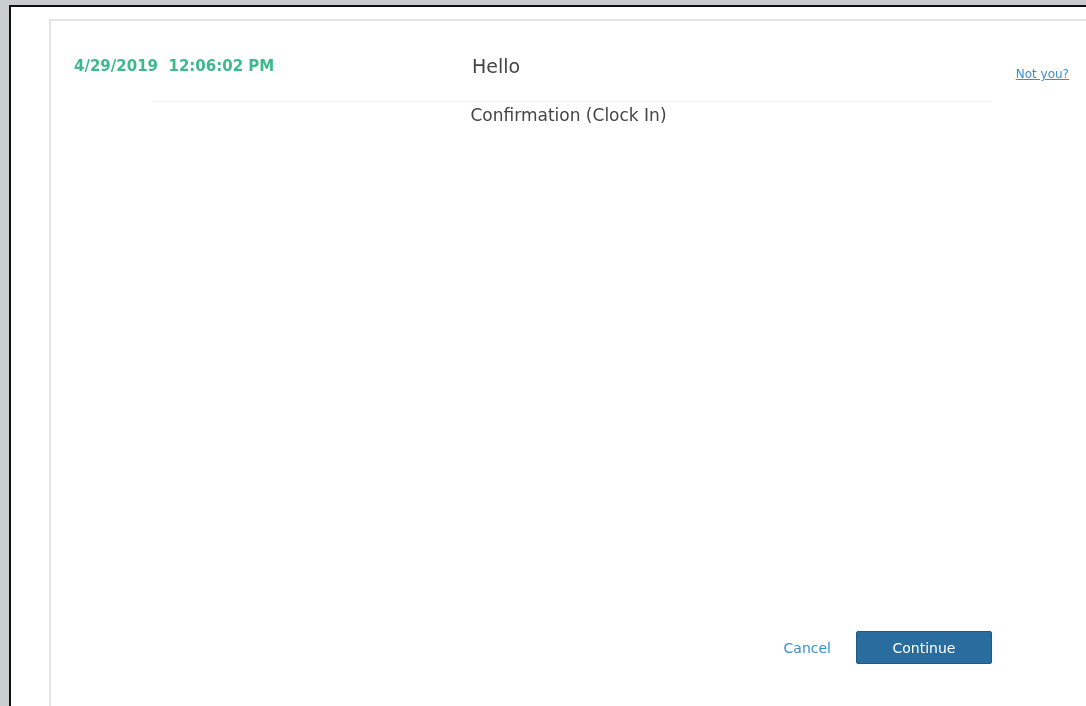 The height and width of the screenshot is (706, 1086). What do you see at coordinates (497, 66) in the screenshot?
I see `greeting: Hello` at bounding box center [497, 66].